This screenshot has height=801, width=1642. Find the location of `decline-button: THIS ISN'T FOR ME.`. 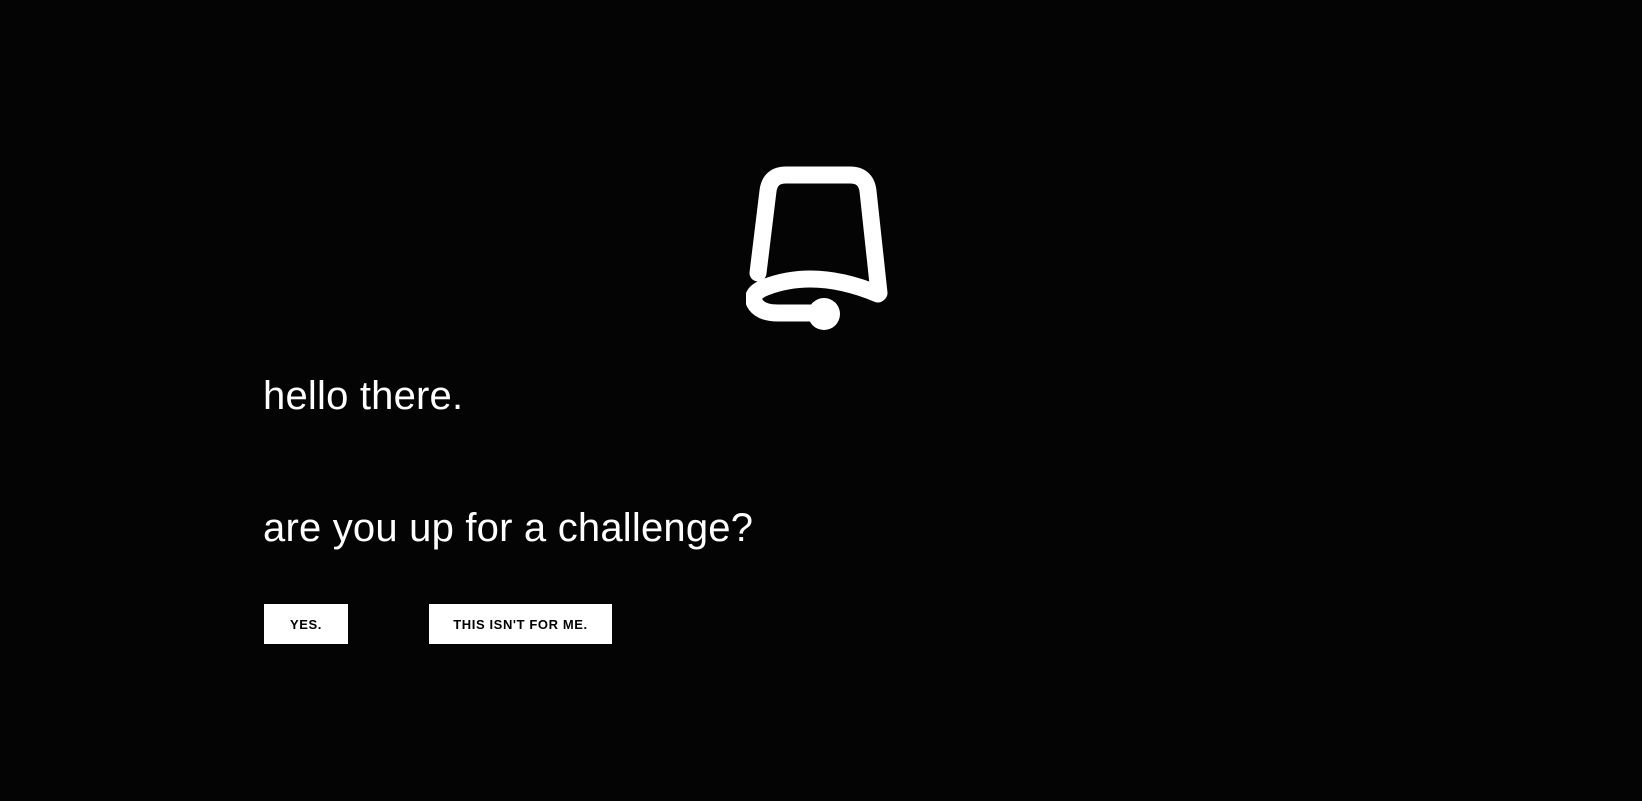

decline-button: THIS ISN'T FOR ME. is located at coordinates (520, 624).